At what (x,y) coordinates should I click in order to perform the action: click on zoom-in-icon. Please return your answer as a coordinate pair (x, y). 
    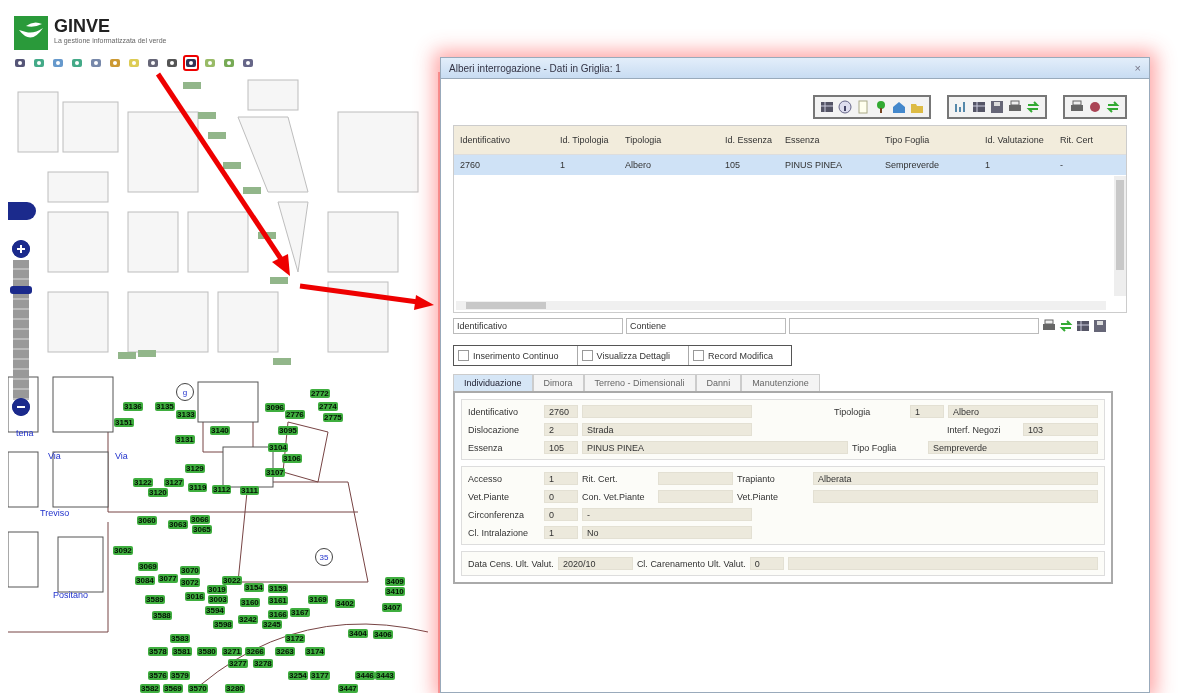
    Looking at the image, I should click on (21, 249).